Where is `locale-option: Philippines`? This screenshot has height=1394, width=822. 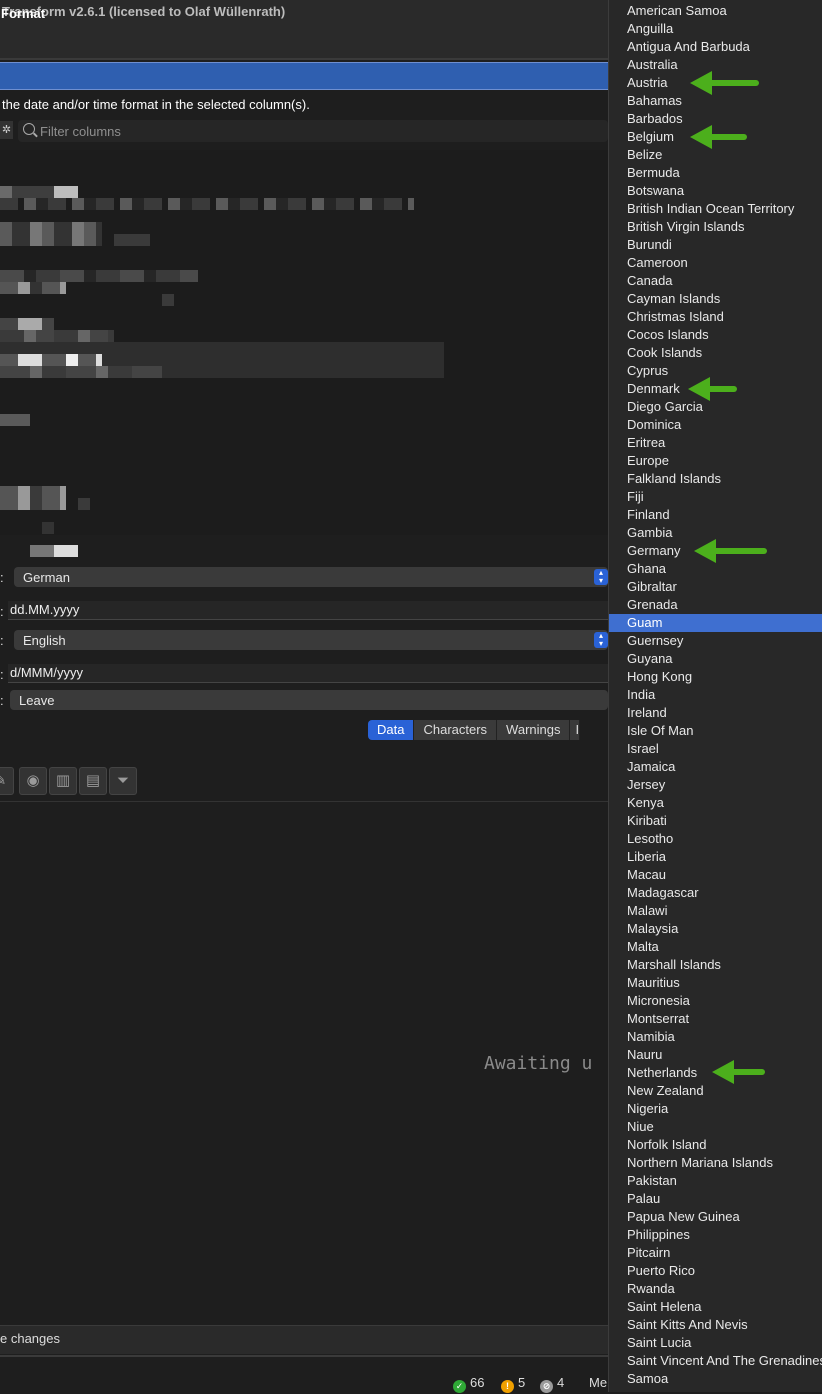 locale-option: Philippines is located at coordinates (715, 1235).